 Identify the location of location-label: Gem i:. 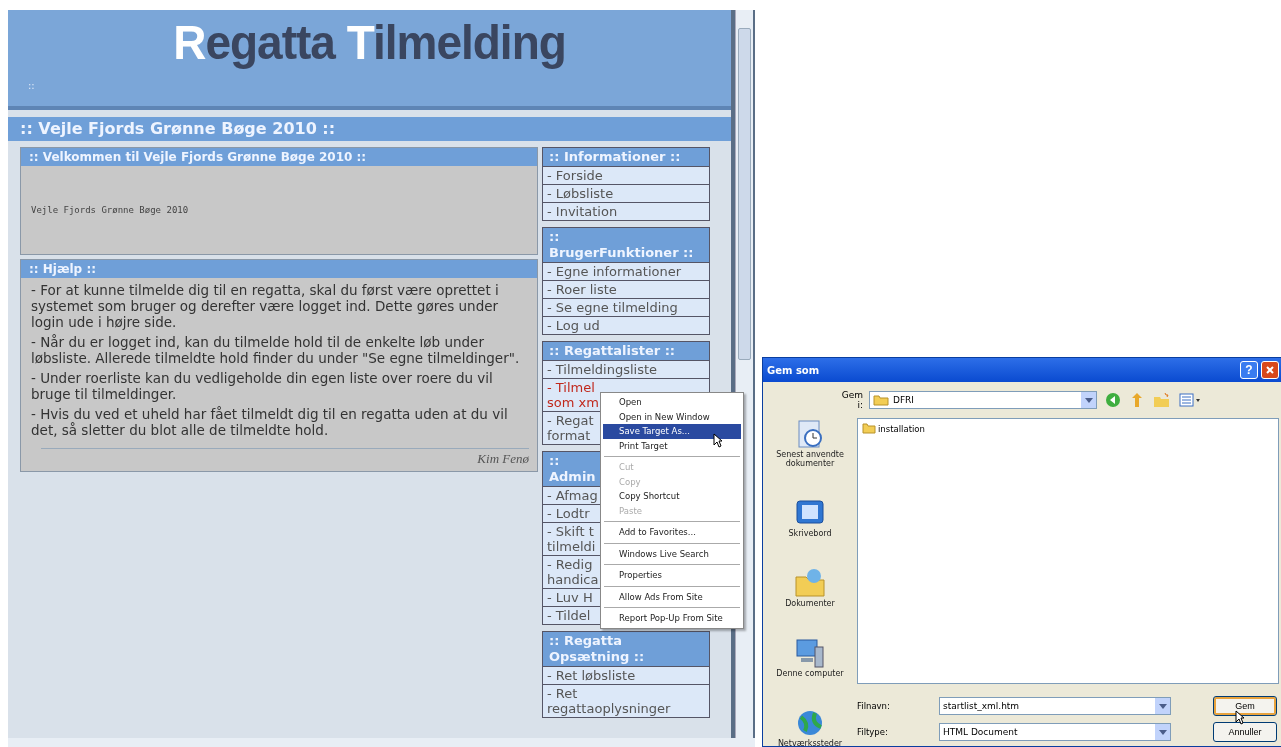
(851, 400).